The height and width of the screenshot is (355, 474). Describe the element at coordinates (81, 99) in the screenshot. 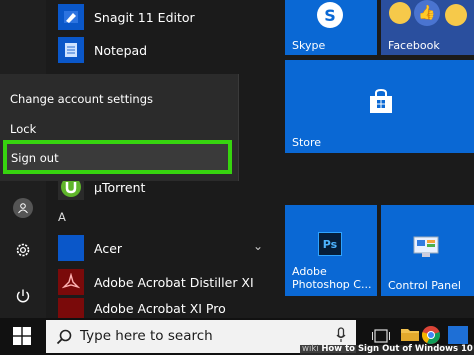

I see `change-account-settings-item: Change account settings` at that location.